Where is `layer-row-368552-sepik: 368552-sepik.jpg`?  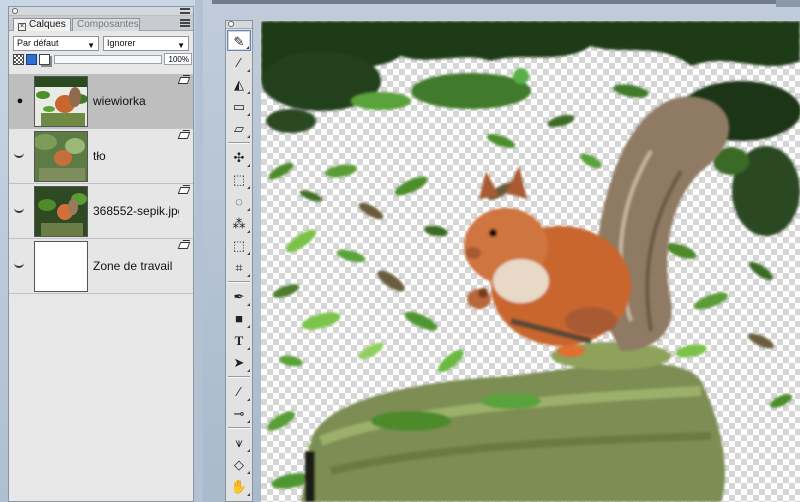 layer-row-368552-sepik: 368552-sepik.jpg is located at coordinates (101, 211).